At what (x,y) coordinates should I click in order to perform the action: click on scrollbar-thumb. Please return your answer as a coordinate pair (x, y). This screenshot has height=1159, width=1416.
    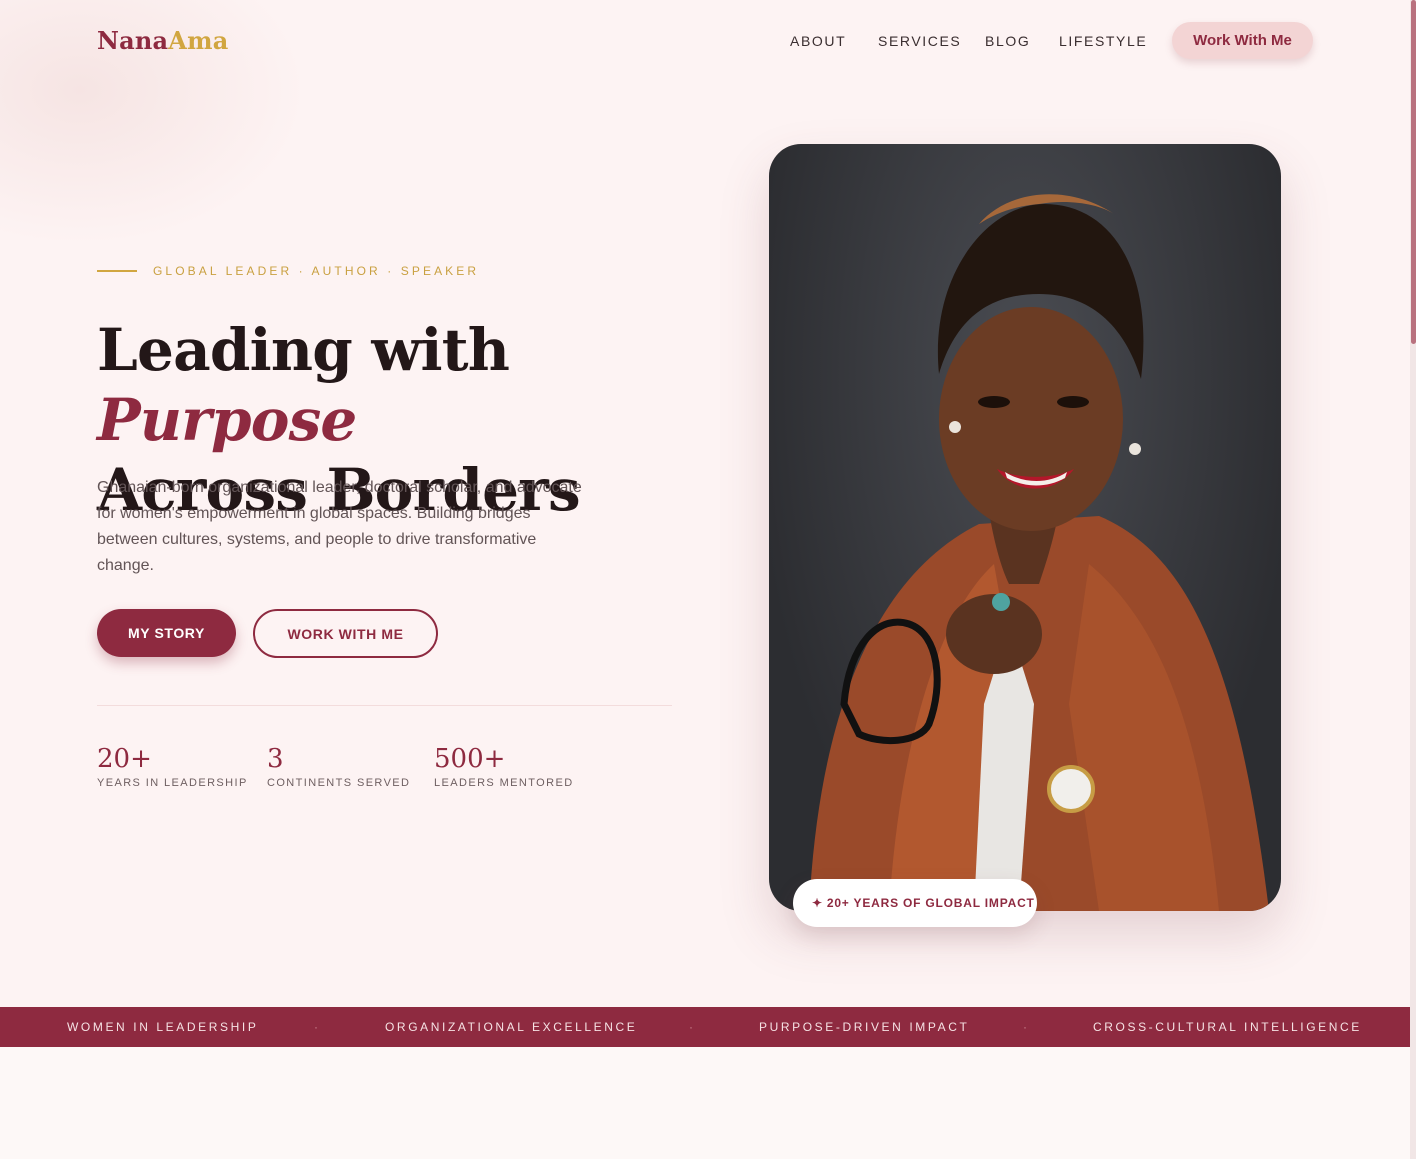
    Looking at the image, I should click on (1413, 172).